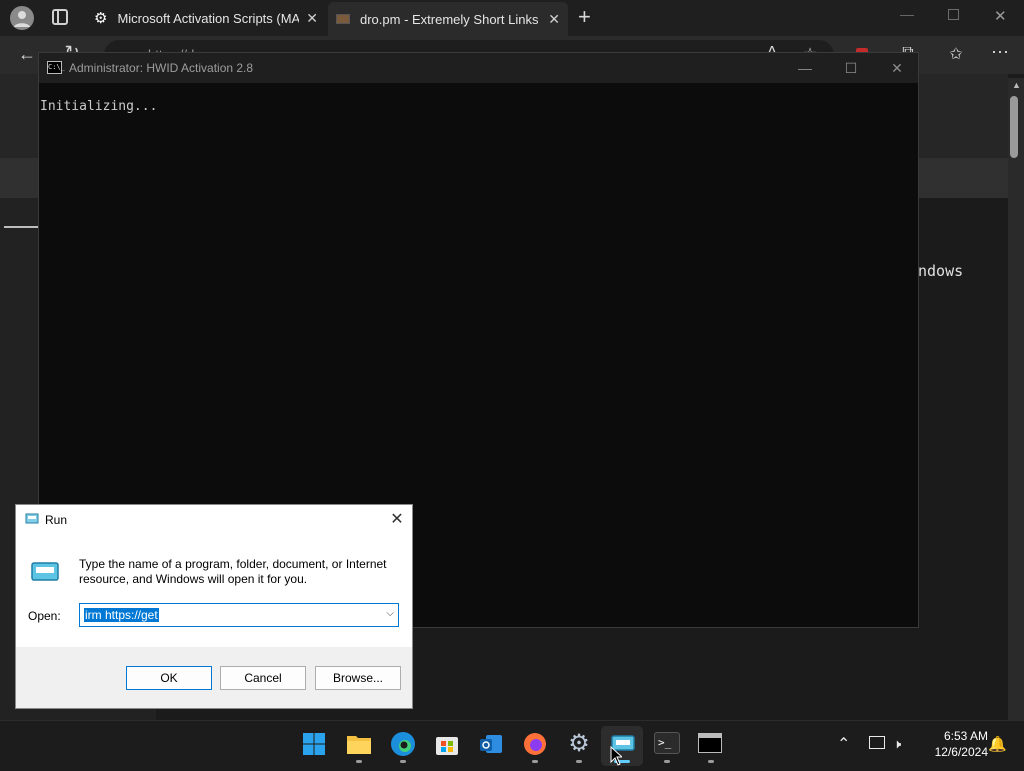 The width and height of the screenshot is (1024, 771). Describe the element at coordinates (907, 14) in the screenshot. I see `minimize-icon: —` at that location.